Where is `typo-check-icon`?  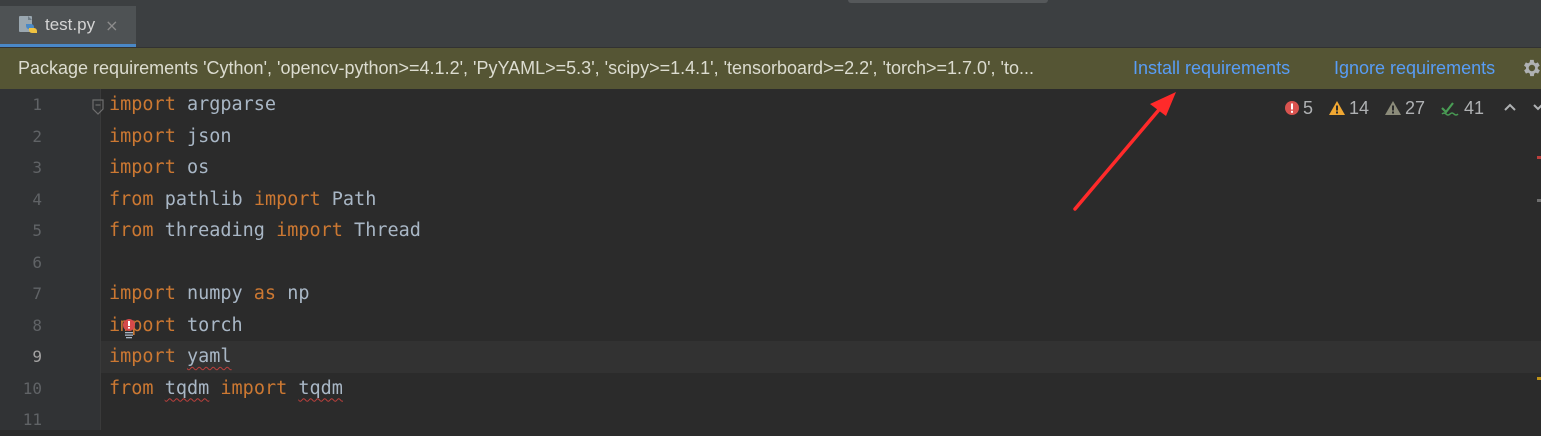
typo-check-icon is located at coordinates (1450, 109).